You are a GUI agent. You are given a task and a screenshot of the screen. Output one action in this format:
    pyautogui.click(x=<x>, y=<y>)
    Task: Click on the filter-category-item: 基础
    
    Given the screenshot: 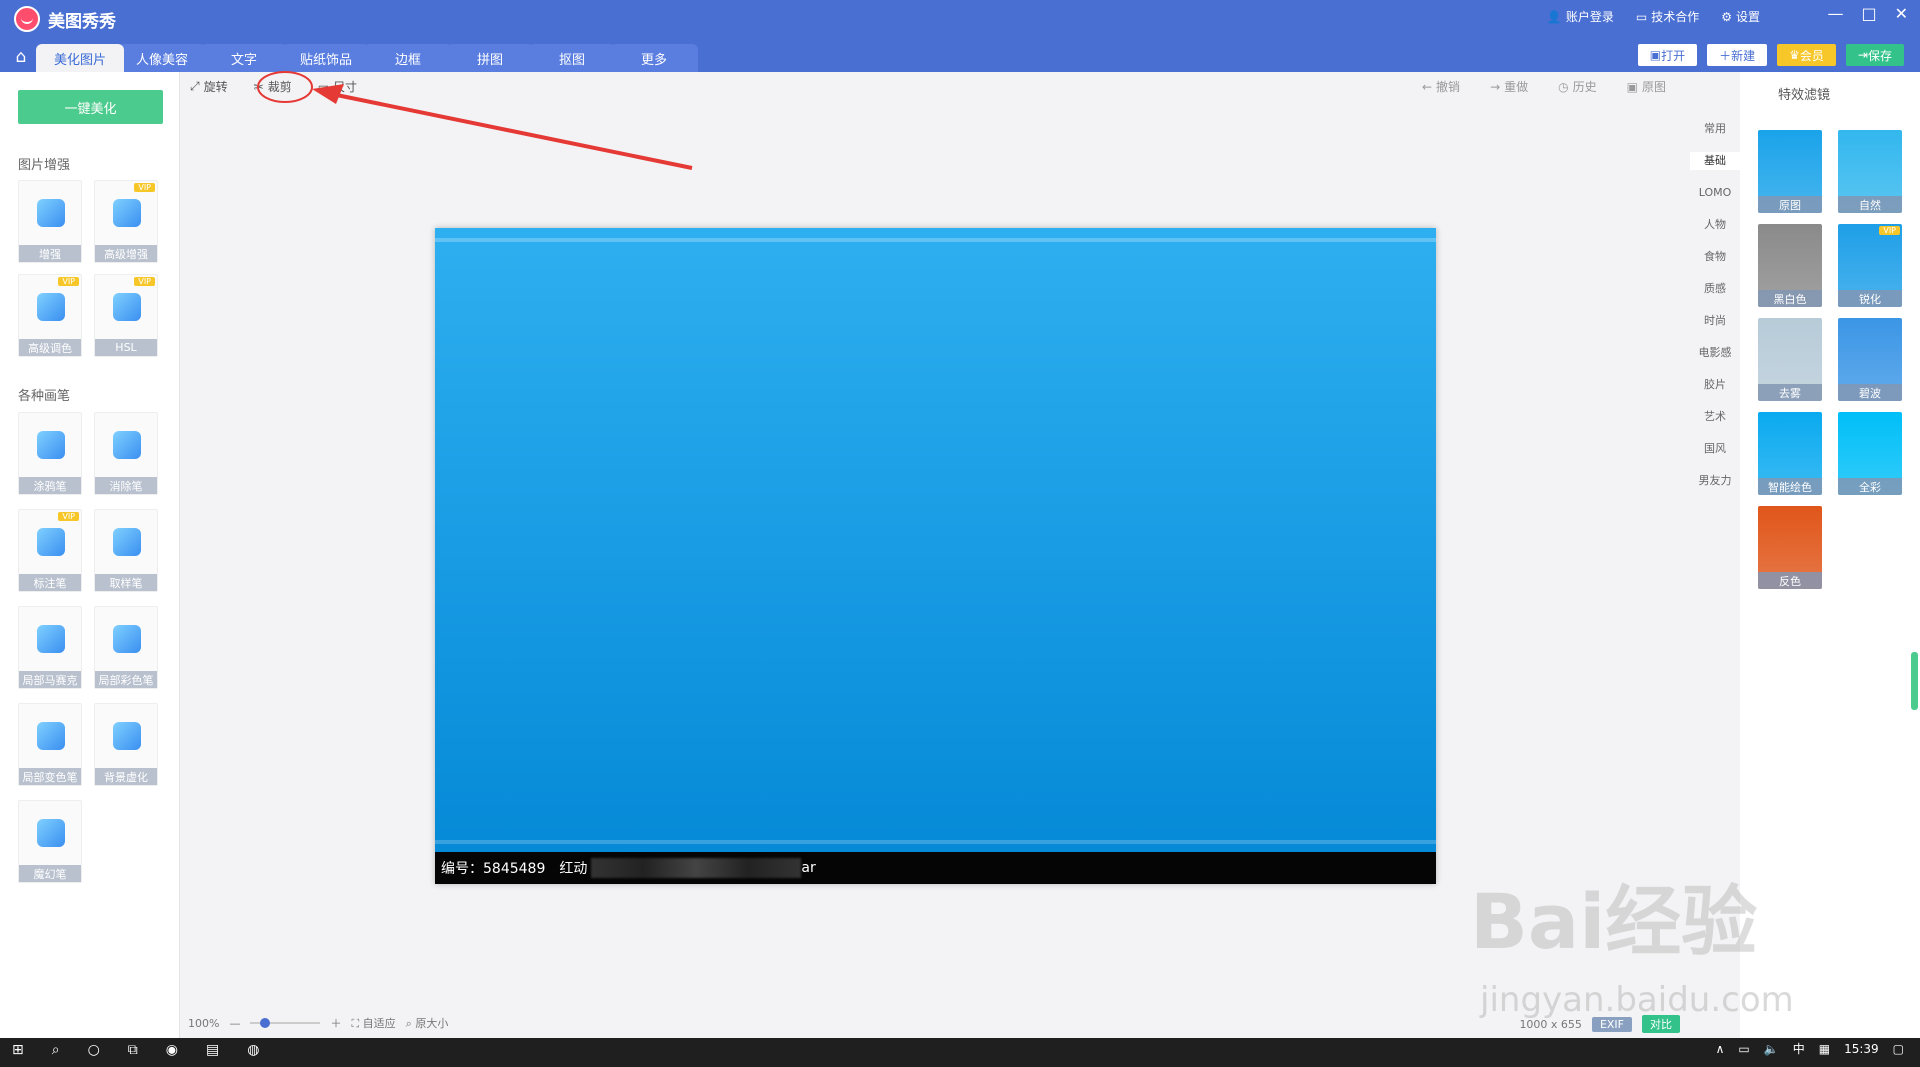 What is the action you would take?
    pyautogui.click(x=1715, y=161)
    